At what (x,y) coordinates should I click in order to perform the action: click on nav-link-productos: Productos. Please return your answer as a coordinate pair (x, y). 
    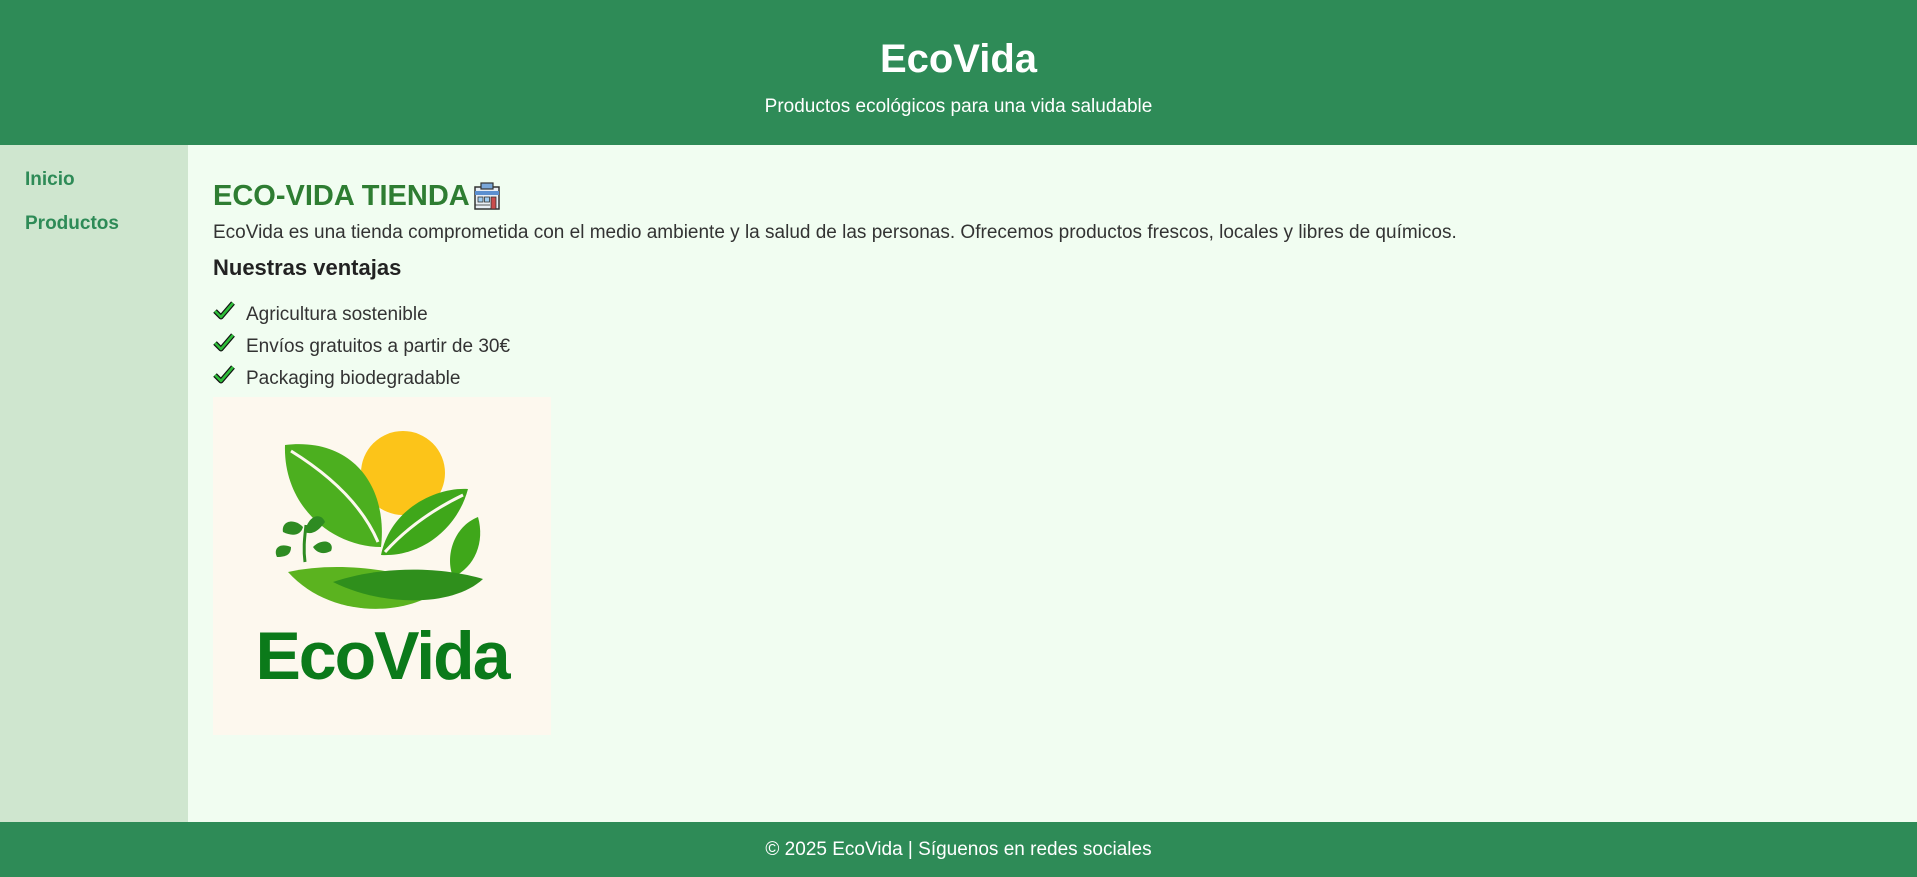
    Looking at the image, I should click on (106, 224).